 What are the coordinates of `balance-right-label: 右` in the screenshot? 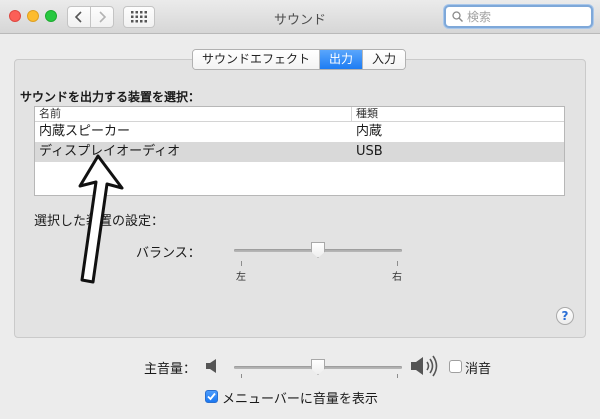 It's located at (397, 277).